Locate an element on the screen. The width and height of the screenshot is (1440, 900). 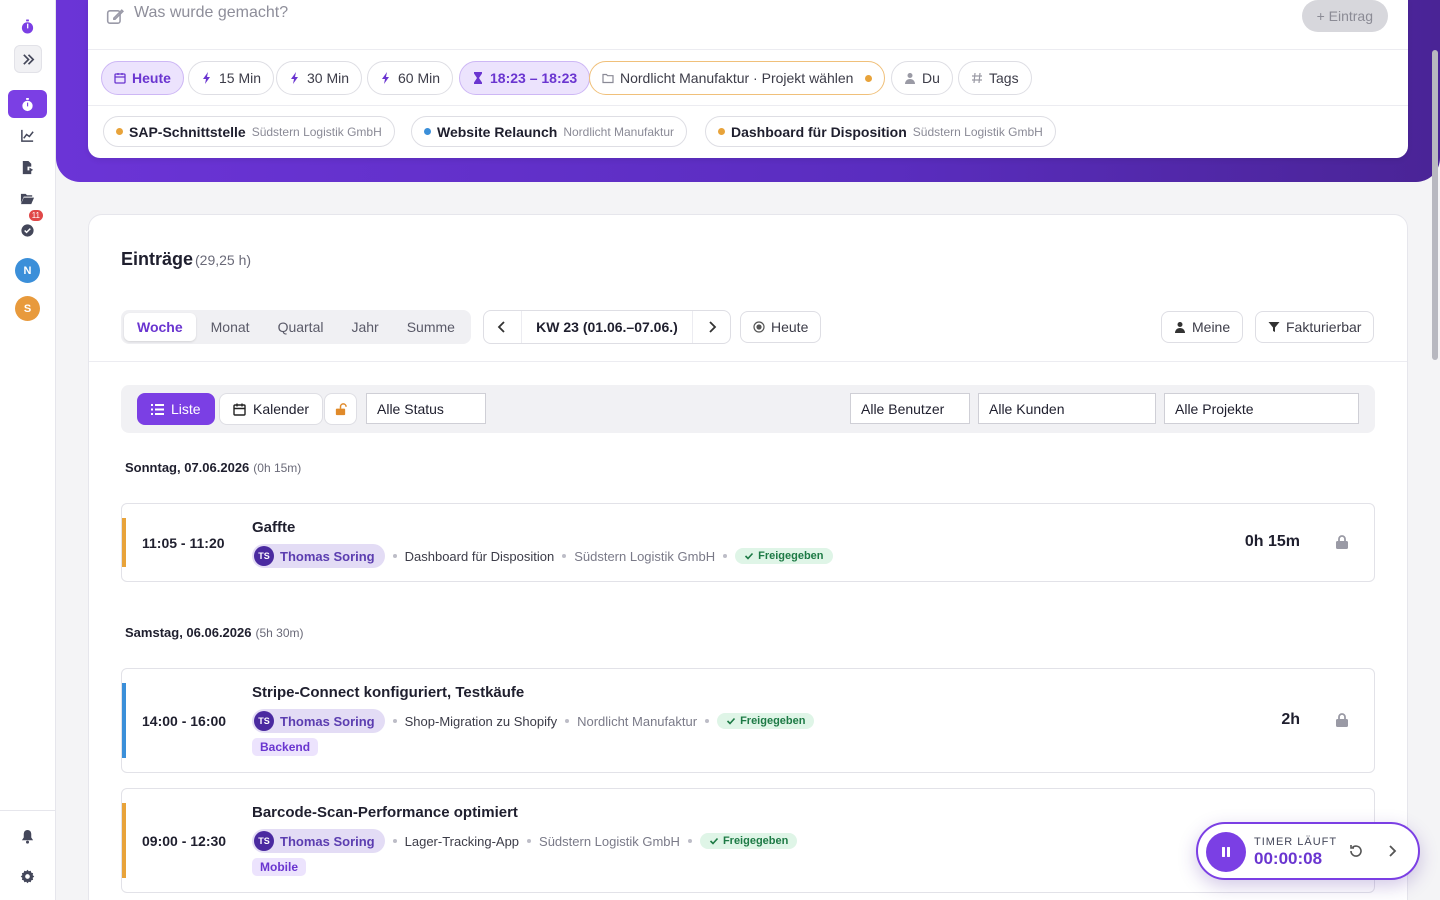
description-input is located at coordinates (684, 13).